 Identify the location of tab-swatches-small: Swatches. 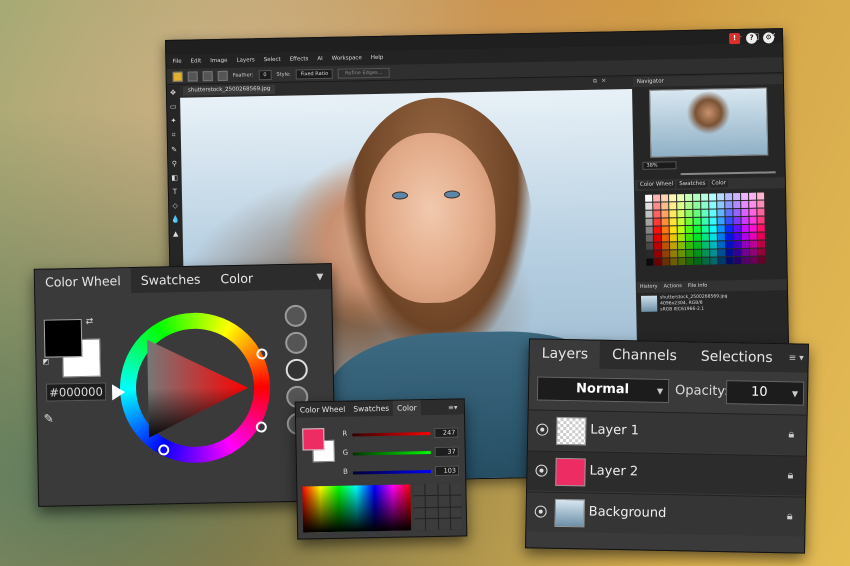
(692, 184).